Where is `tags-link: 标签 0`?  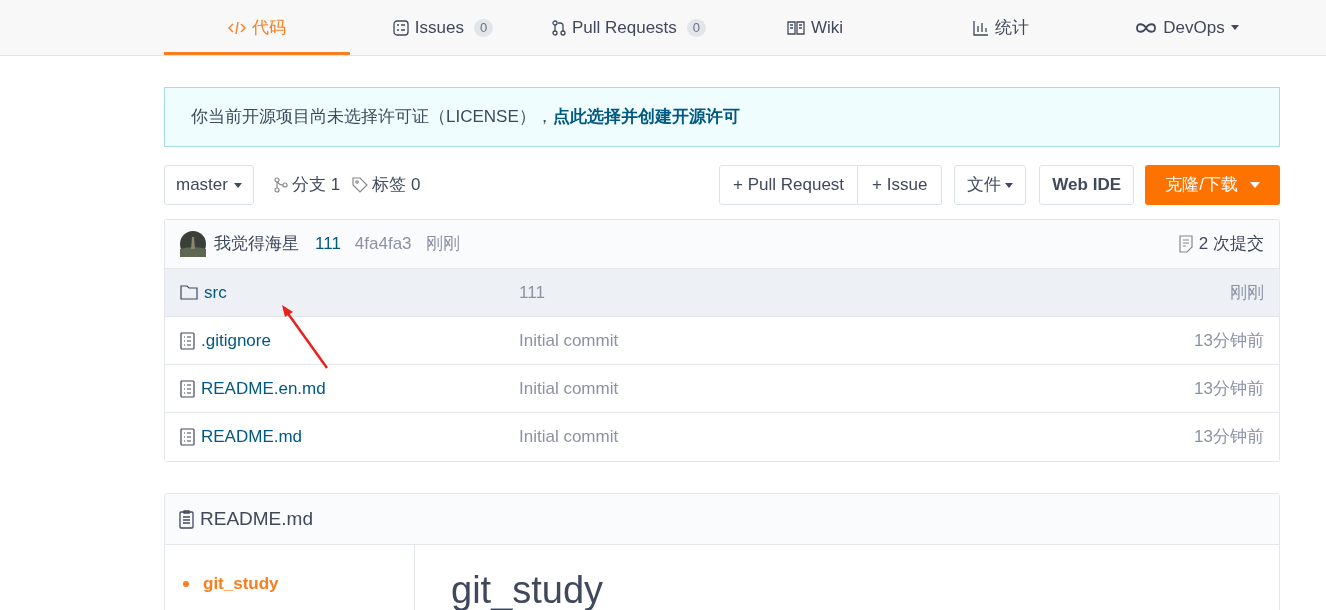 tags-link: 标签 0 is located at coordinates (386, 185).